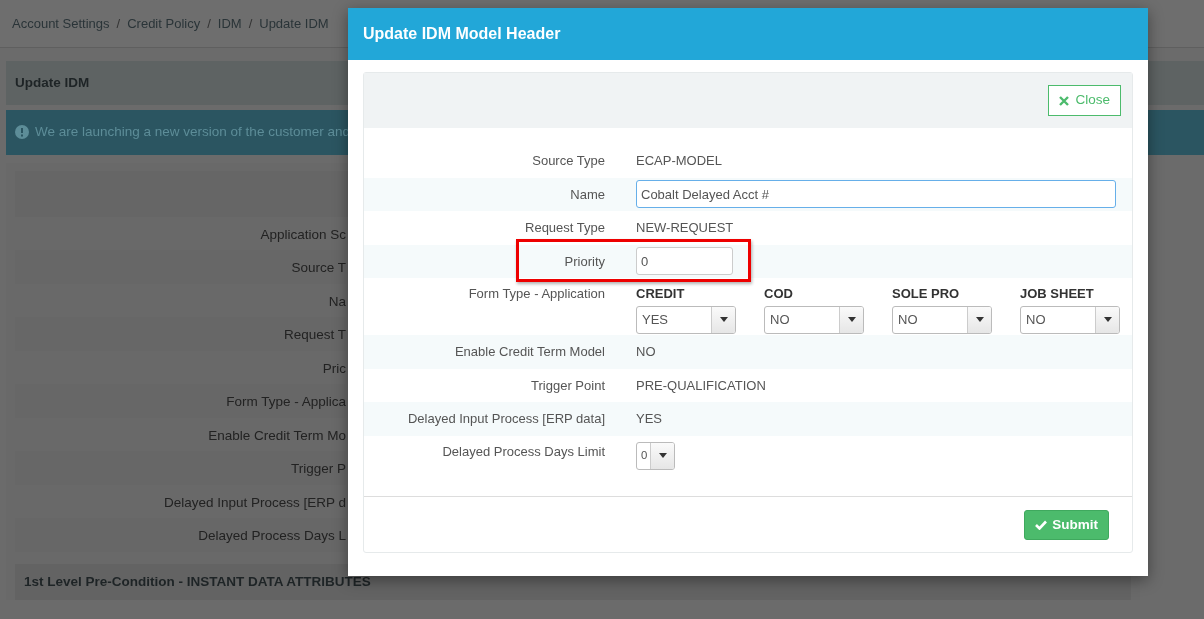 This screenshot has width=1204, height=619. I want to click on field-label: Pric, so click(333, 368).